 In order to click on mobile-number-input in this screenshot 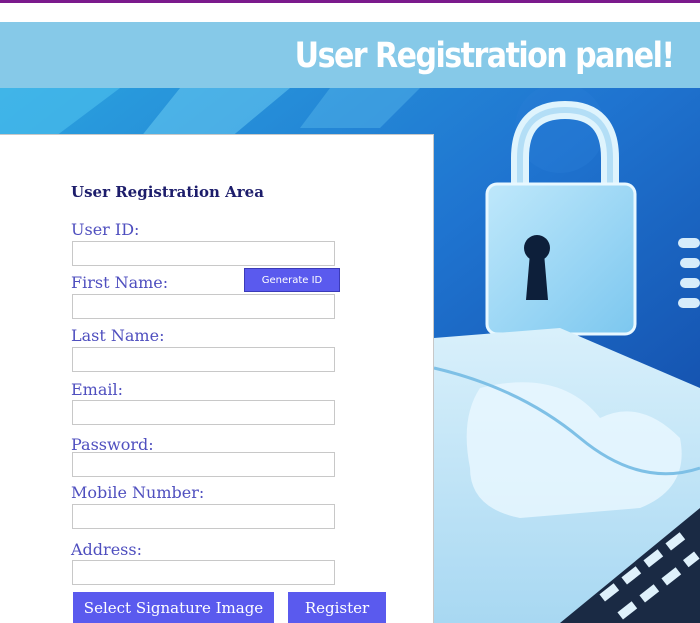, I will do `click(203, 516)`.